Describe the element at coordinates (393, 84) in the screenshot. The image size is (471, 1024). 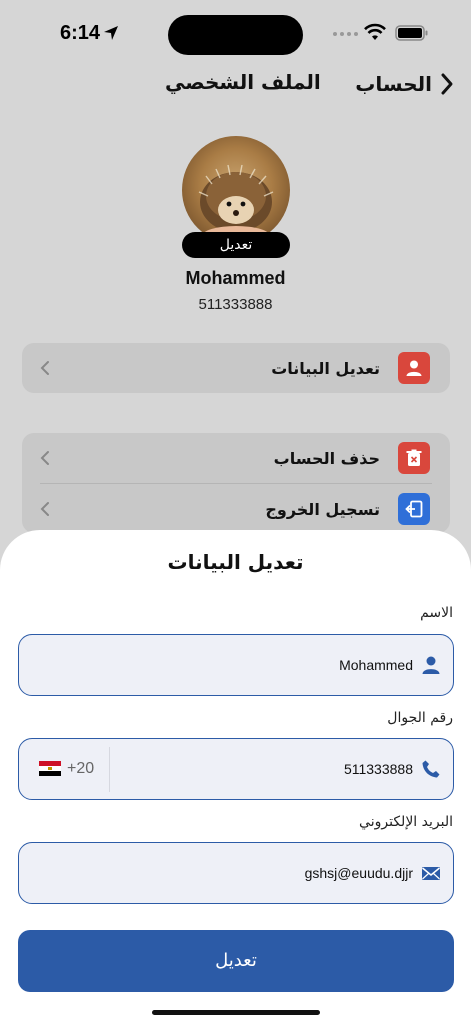
I see `back-label: الحساب` at that location.